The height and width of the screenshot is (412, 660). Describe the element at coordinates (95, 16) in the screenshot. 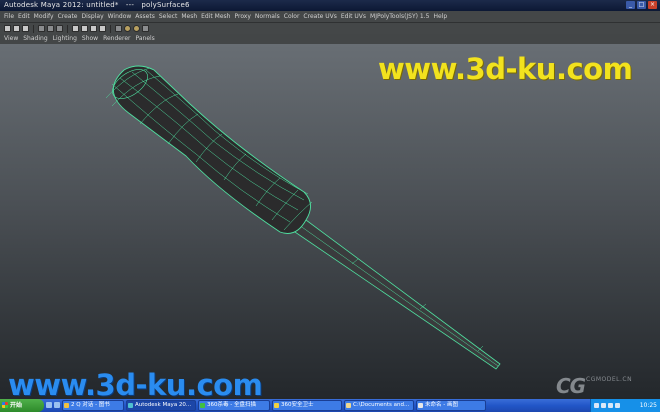

I see `menu-display: Display` at that location.